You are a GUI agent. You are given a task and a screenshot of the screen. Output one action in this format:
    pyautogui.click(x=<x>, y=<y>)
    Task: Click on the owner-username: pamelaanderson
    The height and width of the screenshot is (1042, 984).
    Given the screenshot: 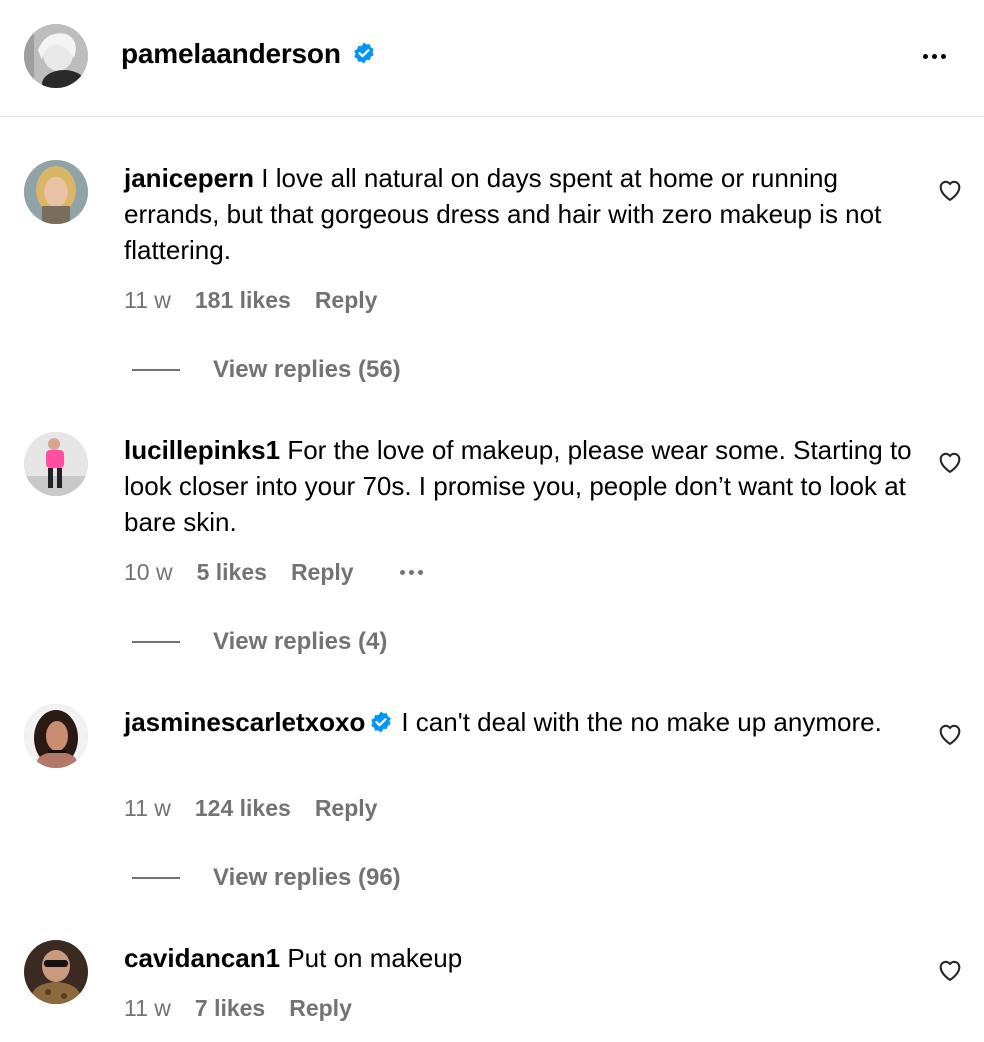 What is the action you would take?
    pyautogui.click(x=231, y=54)
    